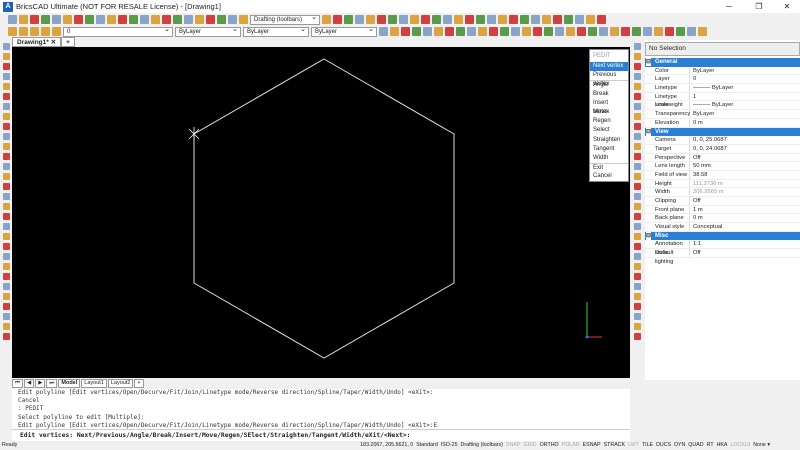 This screenshot has width=800, height=450. I want to click on layer-dropdown: 0, so click(118, 31).